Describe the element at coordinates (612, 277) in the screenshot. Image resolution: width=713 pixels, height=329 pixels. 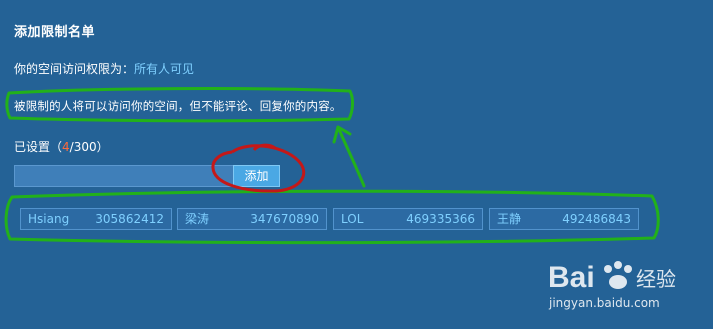
I see `baidu-paw-logo-icon: Bai 经验` at that location.